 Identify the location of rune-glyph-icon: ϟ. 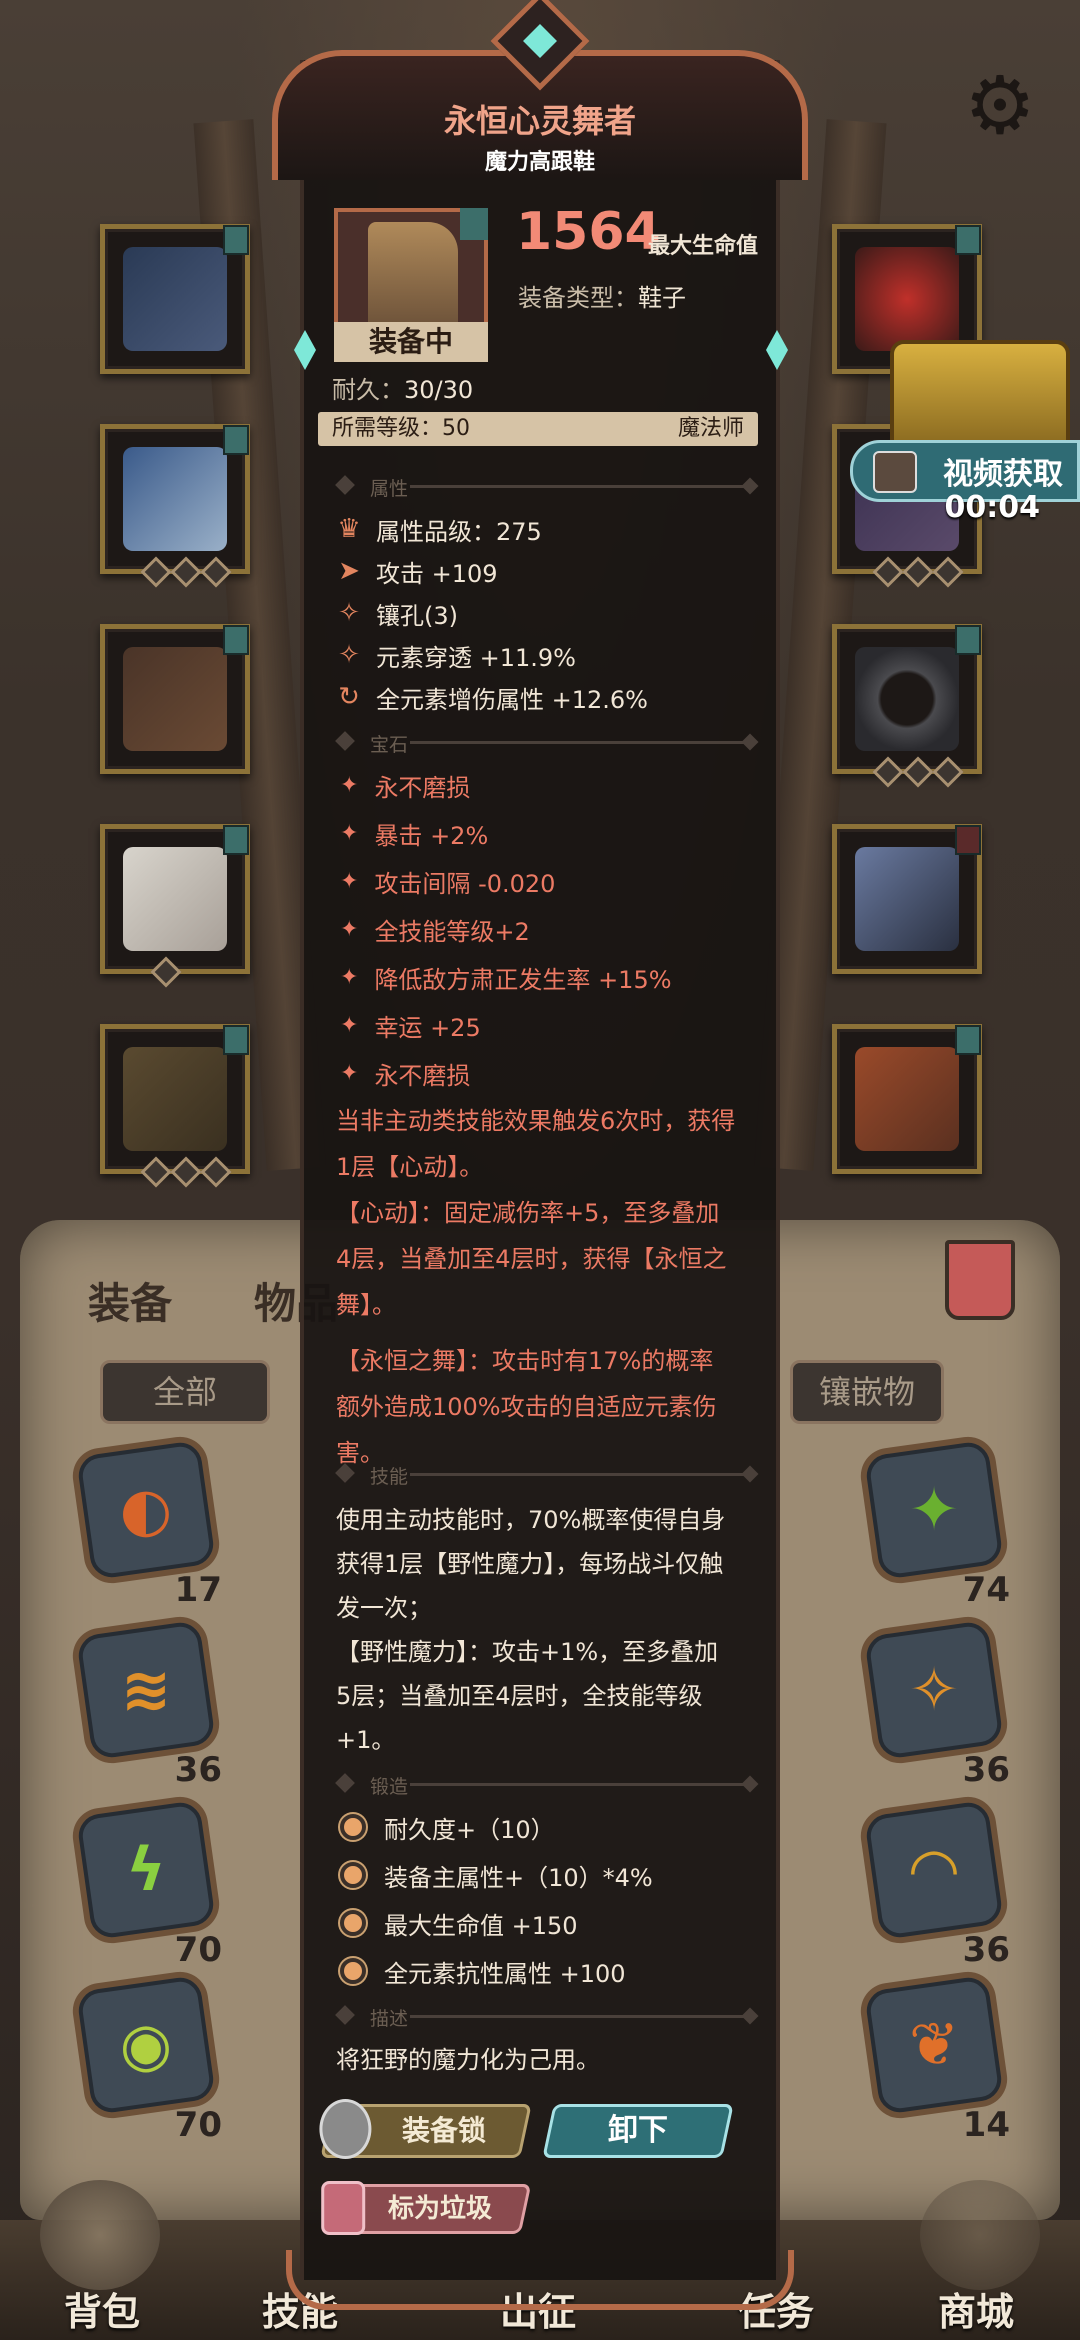
(146, 1870).